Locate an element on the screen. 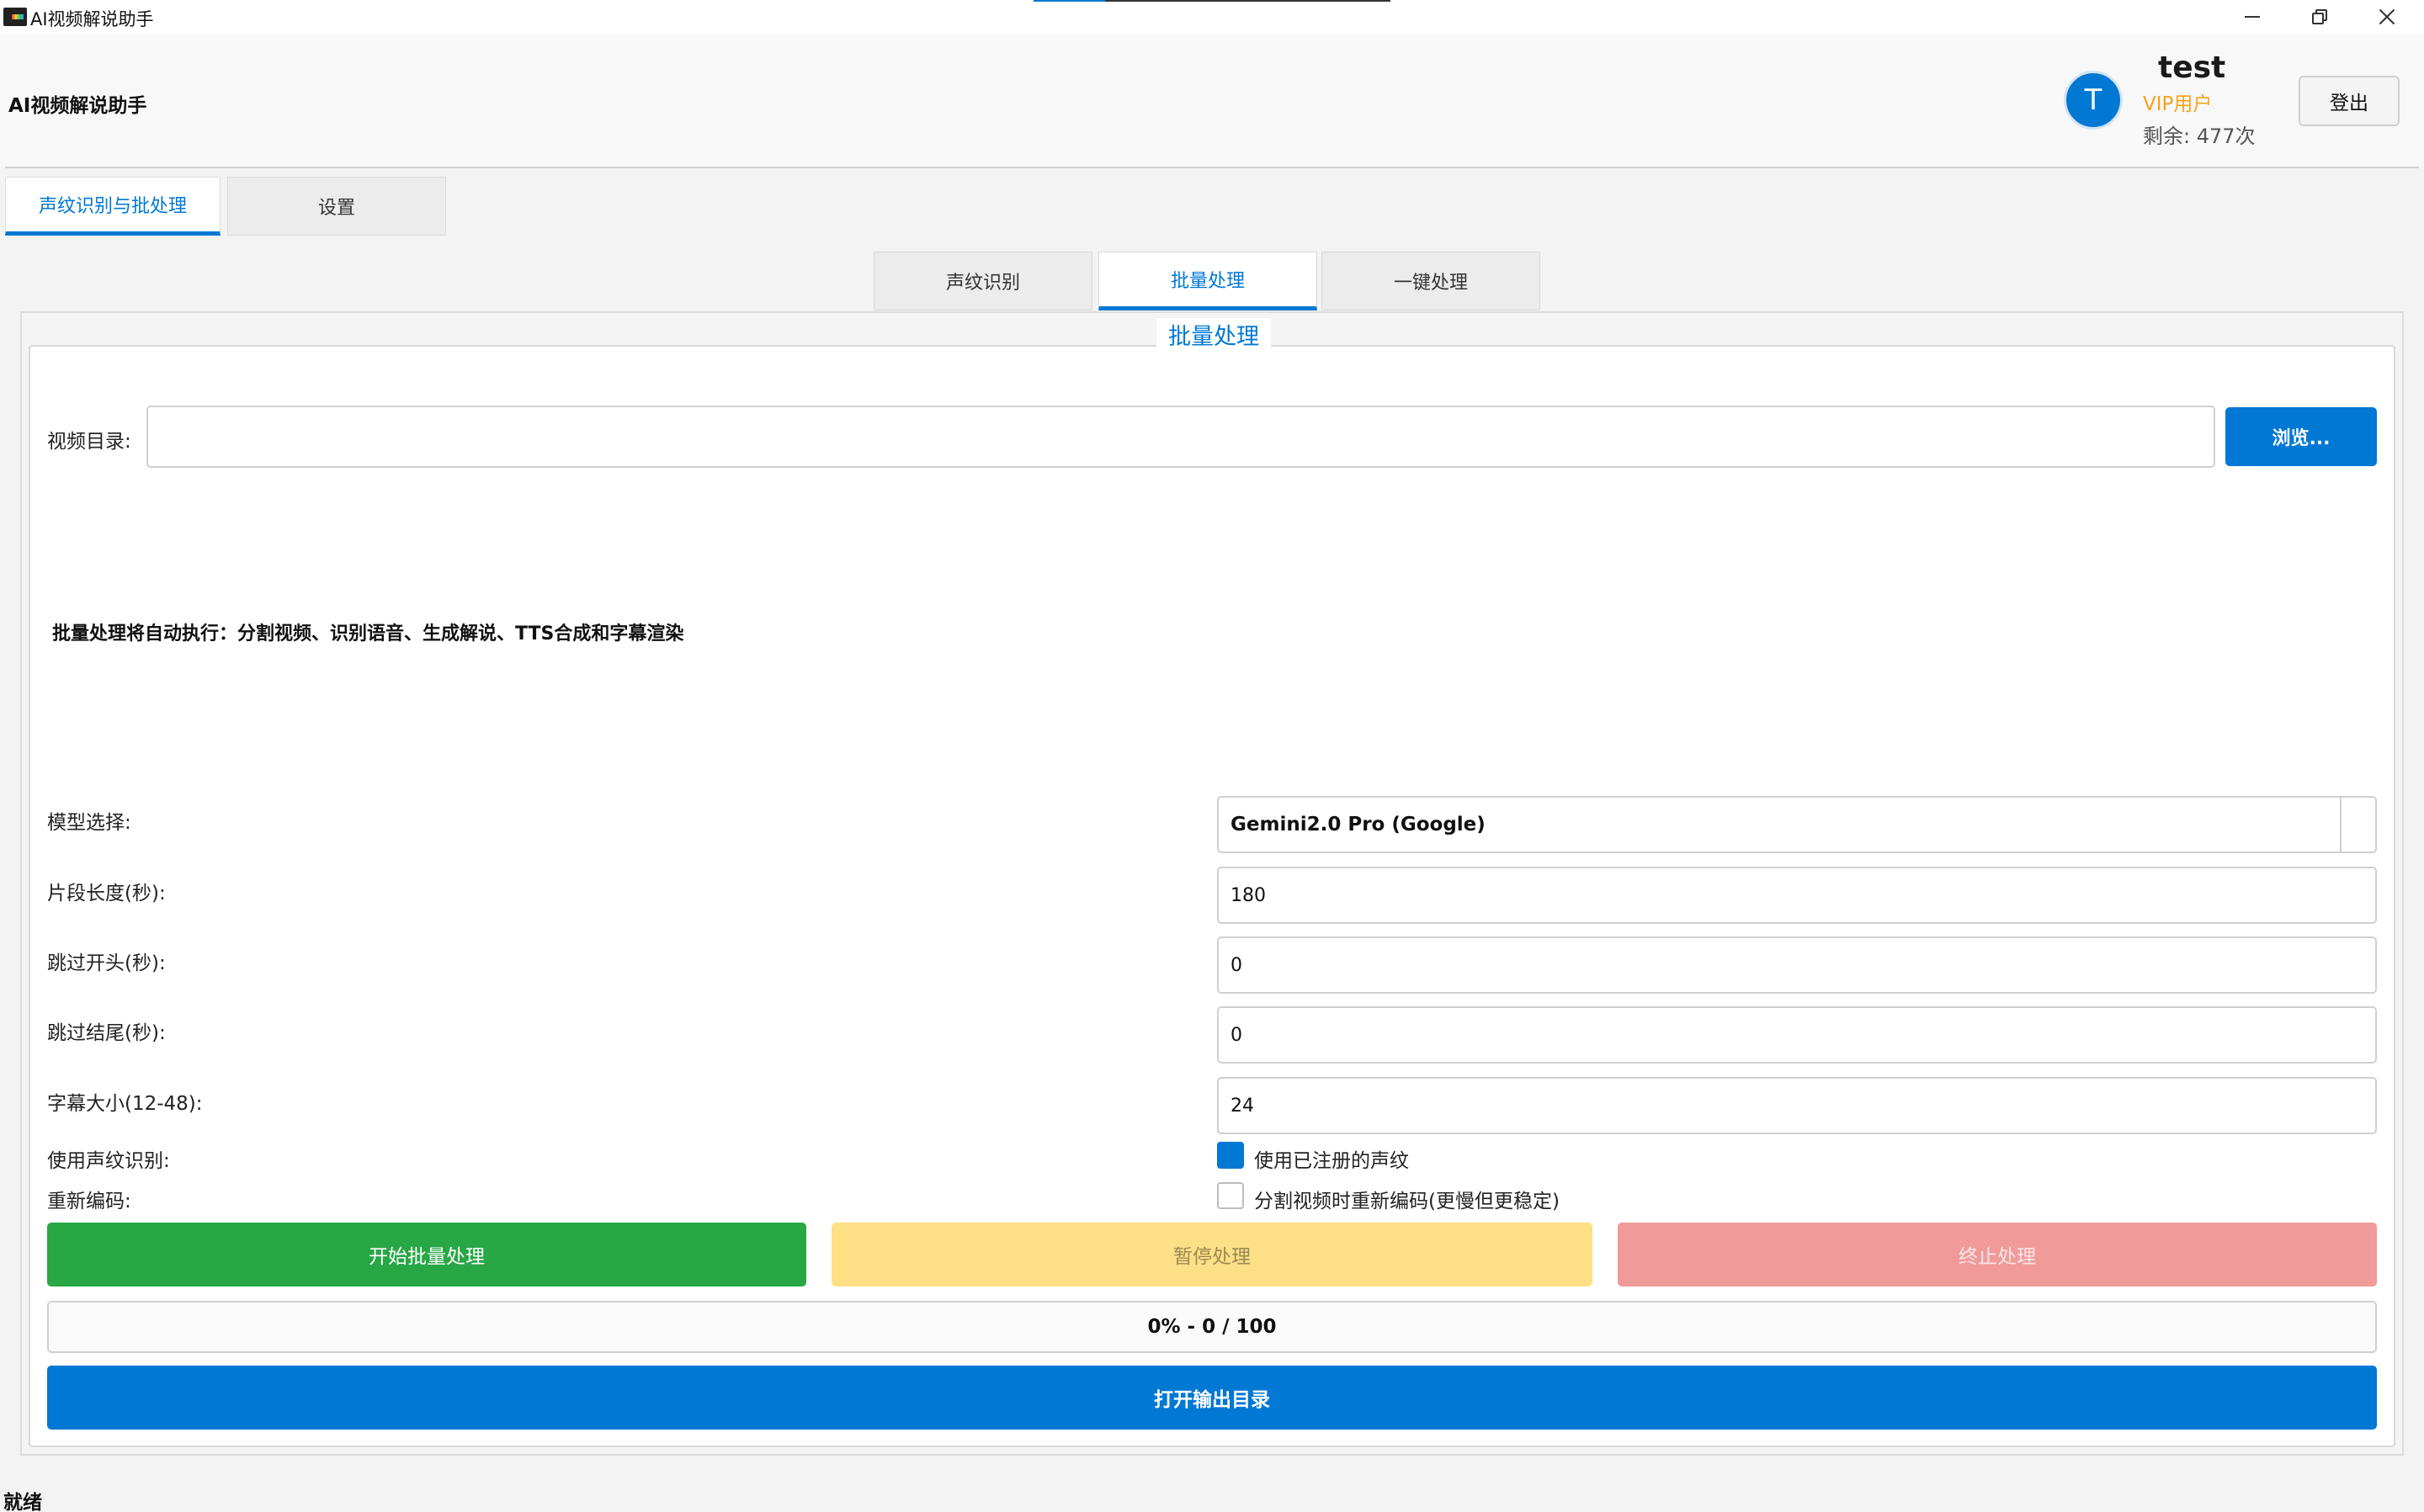  vip-badge: VIP用户 is located at coordinates (2178, 104).